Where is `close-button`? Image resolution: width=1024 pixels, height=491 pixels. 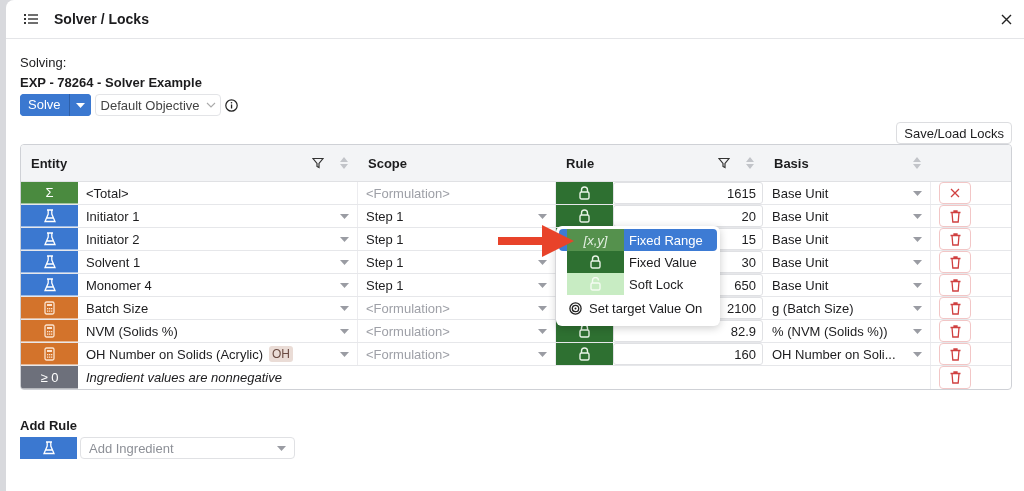
close-button is located at coordinates (1006, 19).